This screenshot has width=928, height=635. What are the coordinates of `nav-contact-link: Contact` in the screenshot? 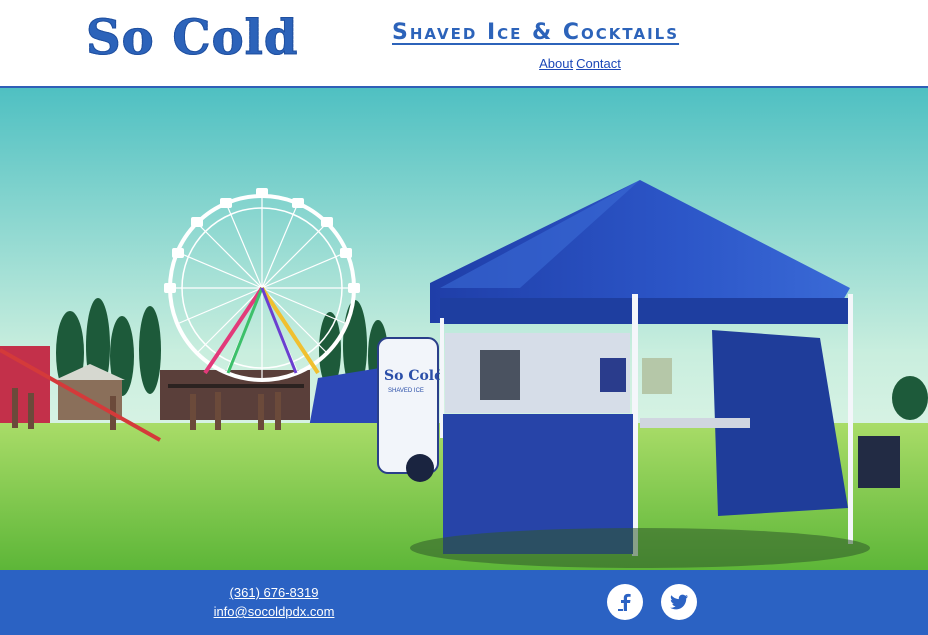 It's located at (598, 63).